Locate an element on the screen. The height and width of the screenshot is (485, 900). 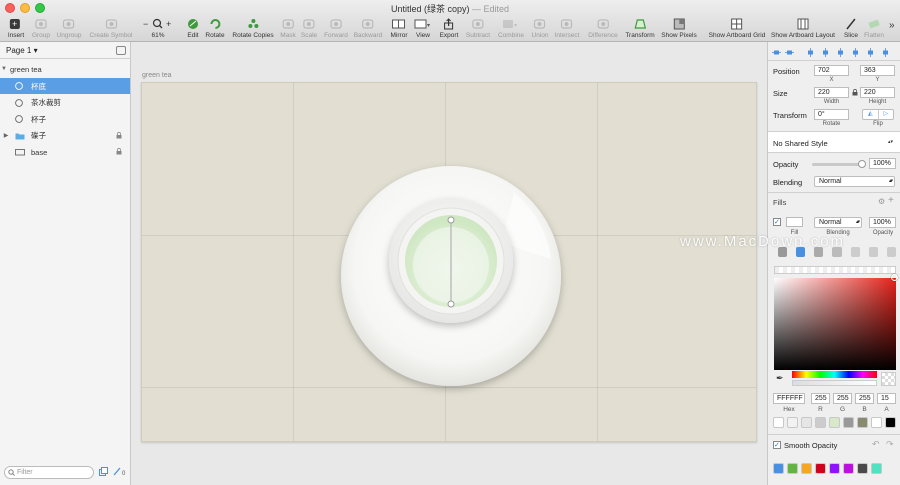
alpha-field: 15 is located at coordinates (886, 398).